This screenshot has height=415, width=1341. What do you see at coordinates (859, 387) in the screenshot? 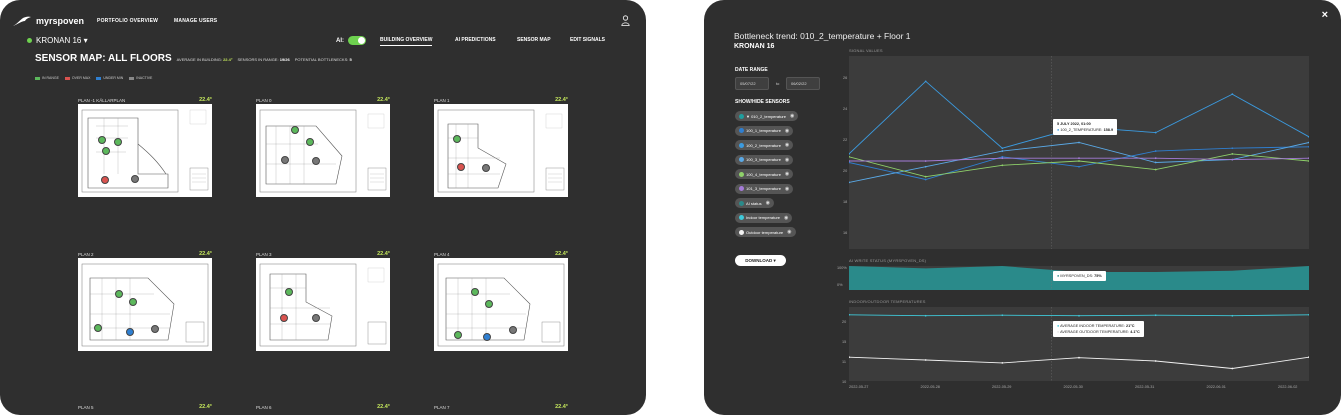
I see `x-tick-label: 2022-05-27` at bounding box center [859, 387].